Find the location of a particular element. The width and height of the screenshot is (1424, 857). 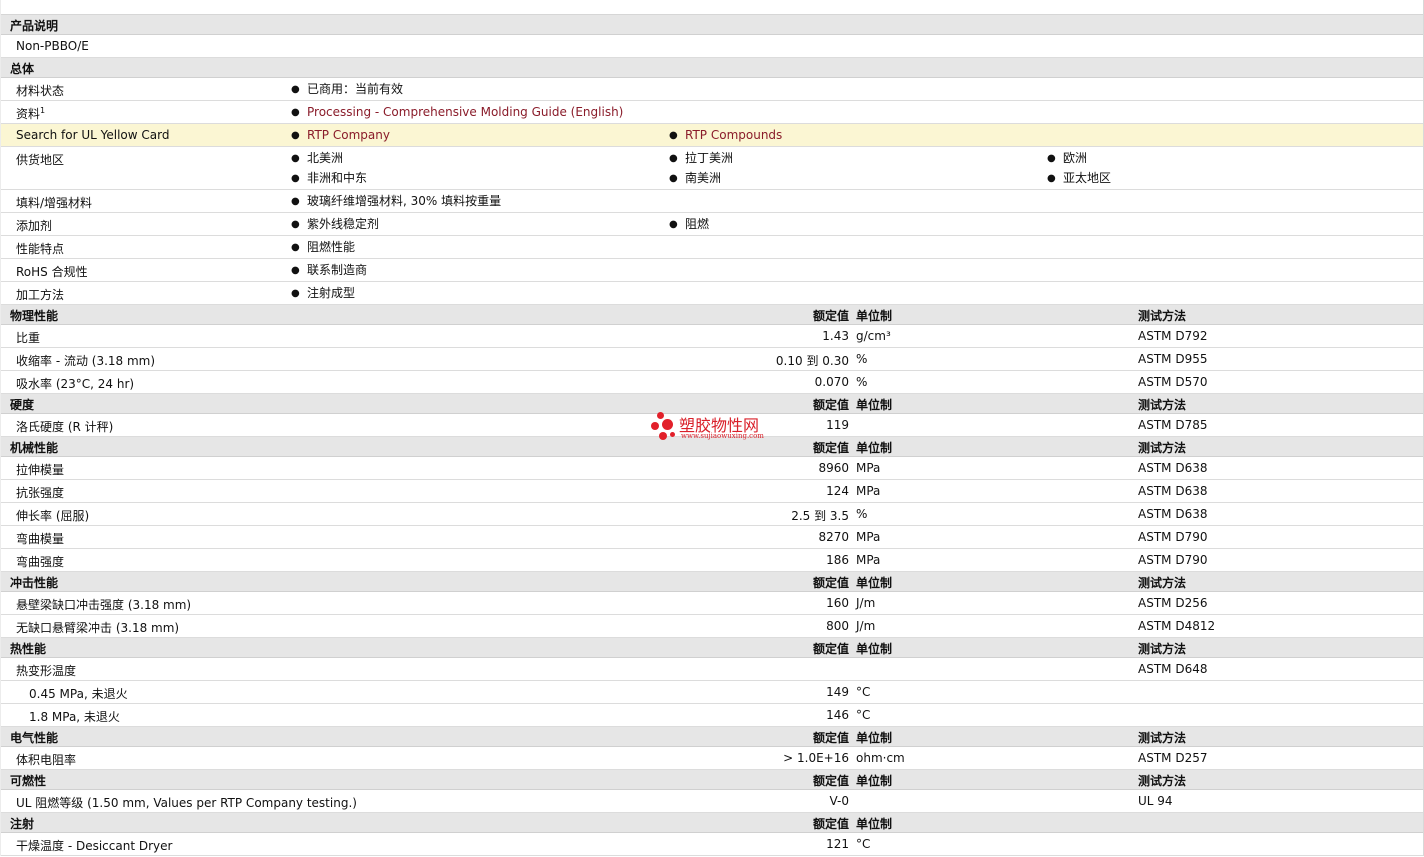

section-header: 可燃性 额定值 单位制 测试方法 is located at coordinates (712, 780).